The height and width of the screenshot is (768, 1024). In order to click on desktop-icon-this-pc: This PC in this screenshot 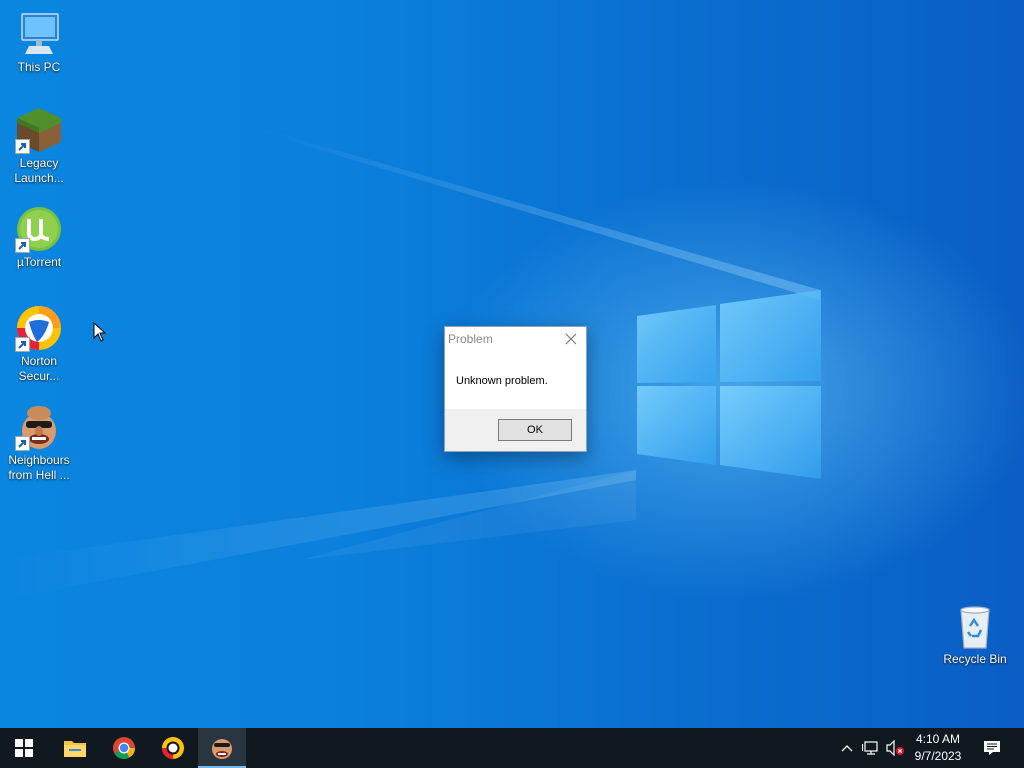, I will do `click(39, 42)`.